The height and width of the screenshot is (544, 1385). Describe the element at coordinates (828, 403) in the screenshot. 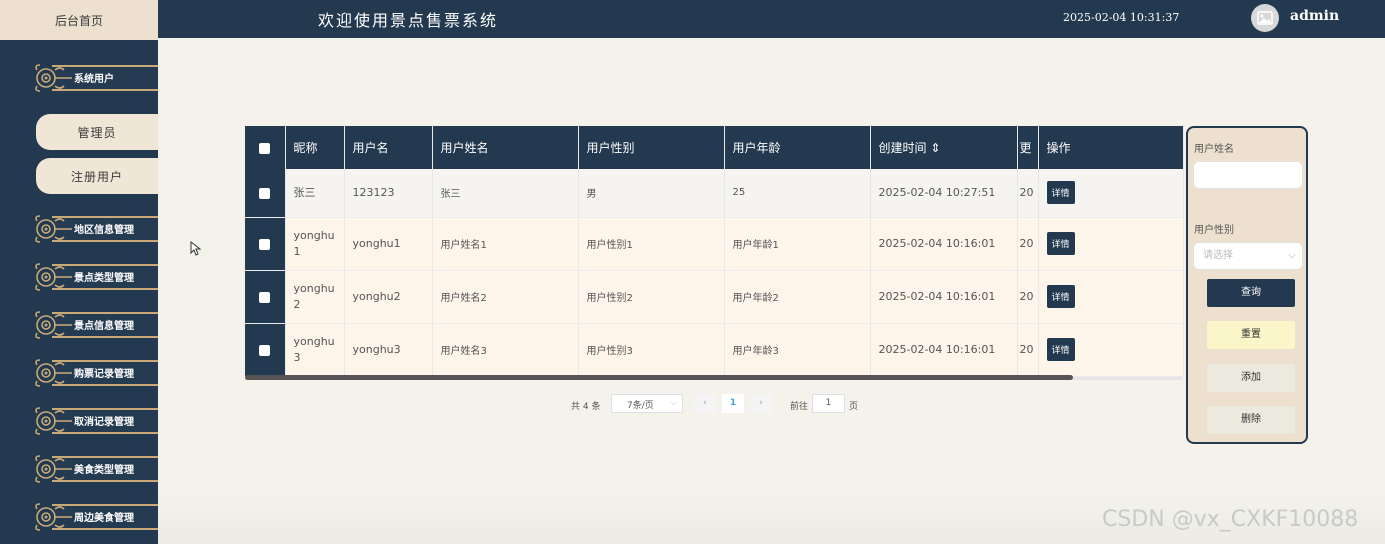

I see `goto-page-input: 1` at that location.